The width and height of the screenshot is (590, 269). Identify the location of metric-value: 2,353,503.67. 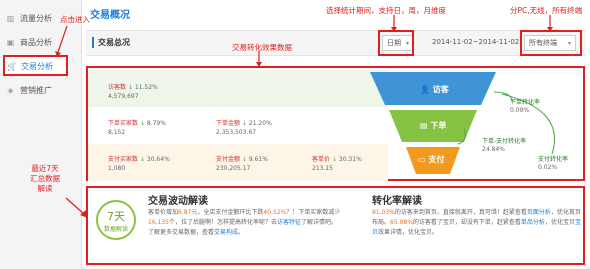
(236, 132).